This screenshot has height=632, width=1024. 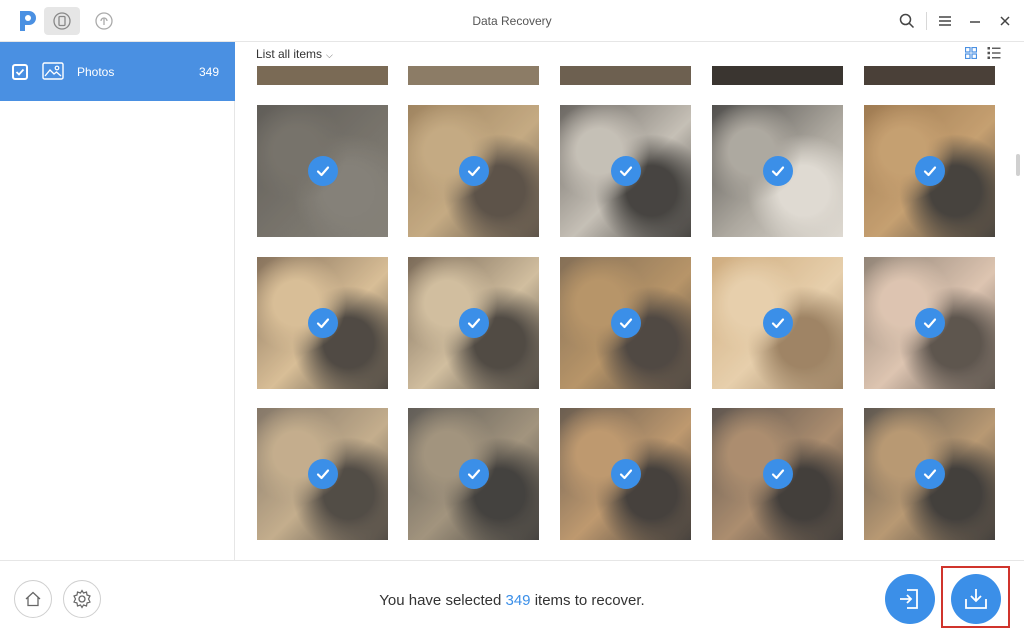 I want to click on list-filter-label: List all items, so click(x=289, y=54).